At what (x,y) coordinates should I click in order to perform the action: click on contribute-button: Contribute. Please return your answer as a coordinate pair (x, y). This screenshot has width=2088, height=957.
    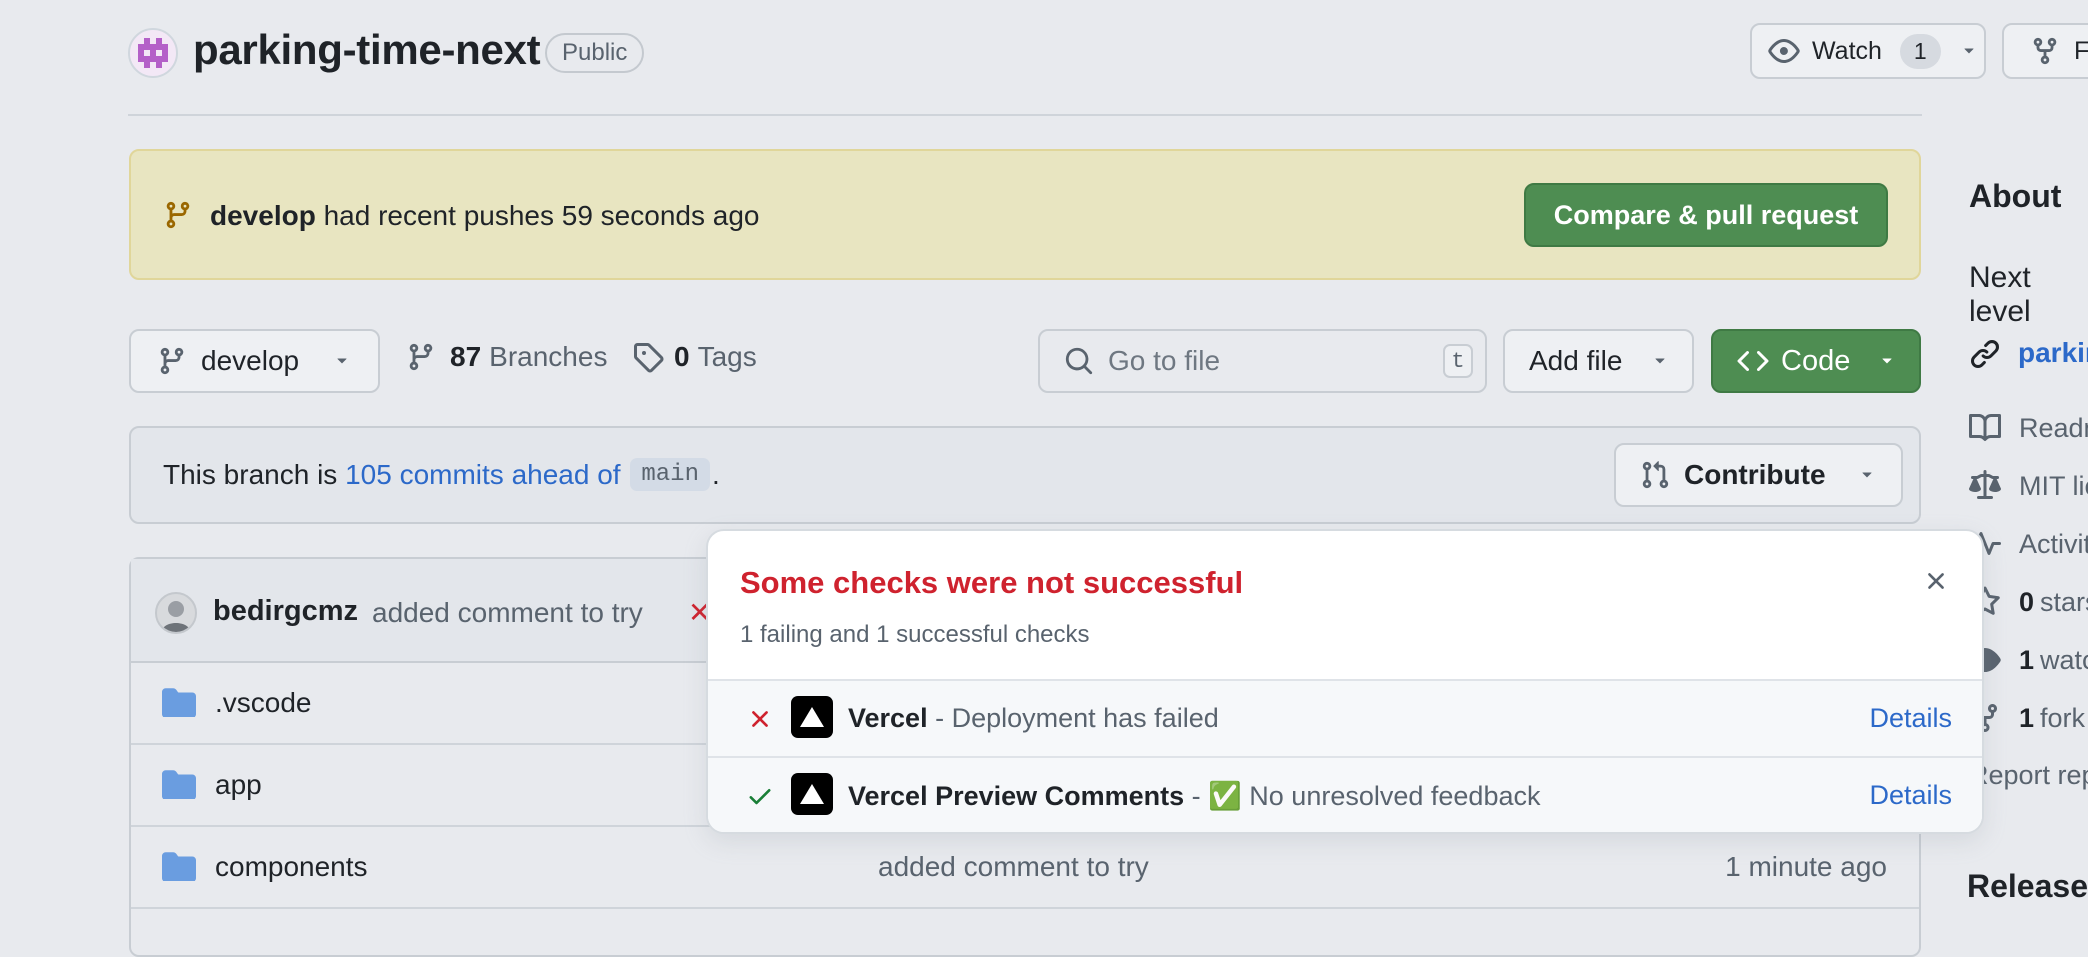
    Looking at the image, I should click on (1758, 475).